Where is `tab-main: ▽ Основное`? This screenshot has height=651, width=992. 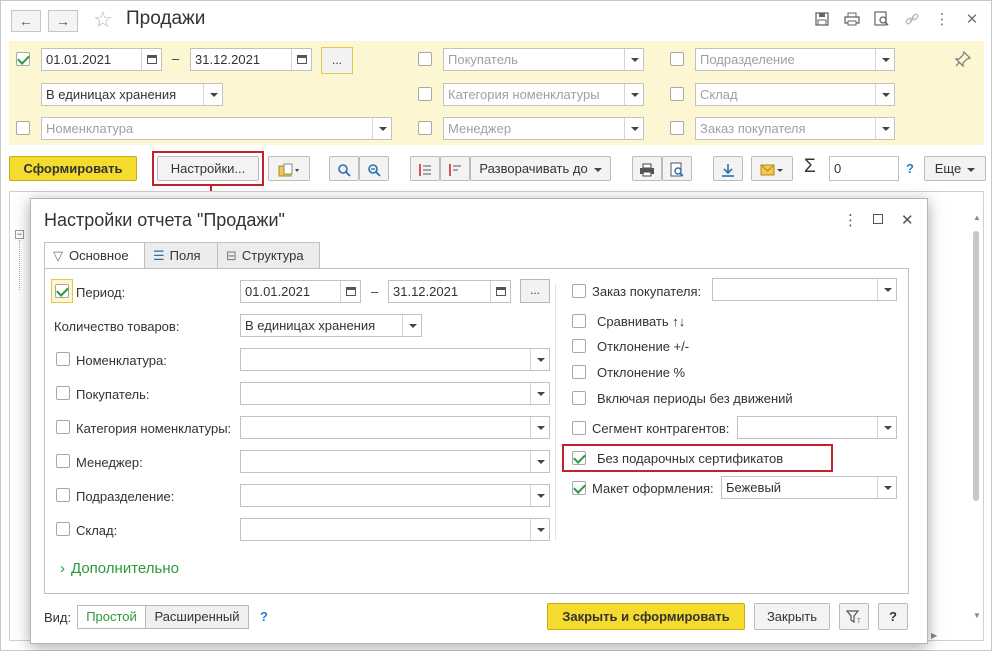
tab-main: ▽ Основное is located at coordinates (94, 255).